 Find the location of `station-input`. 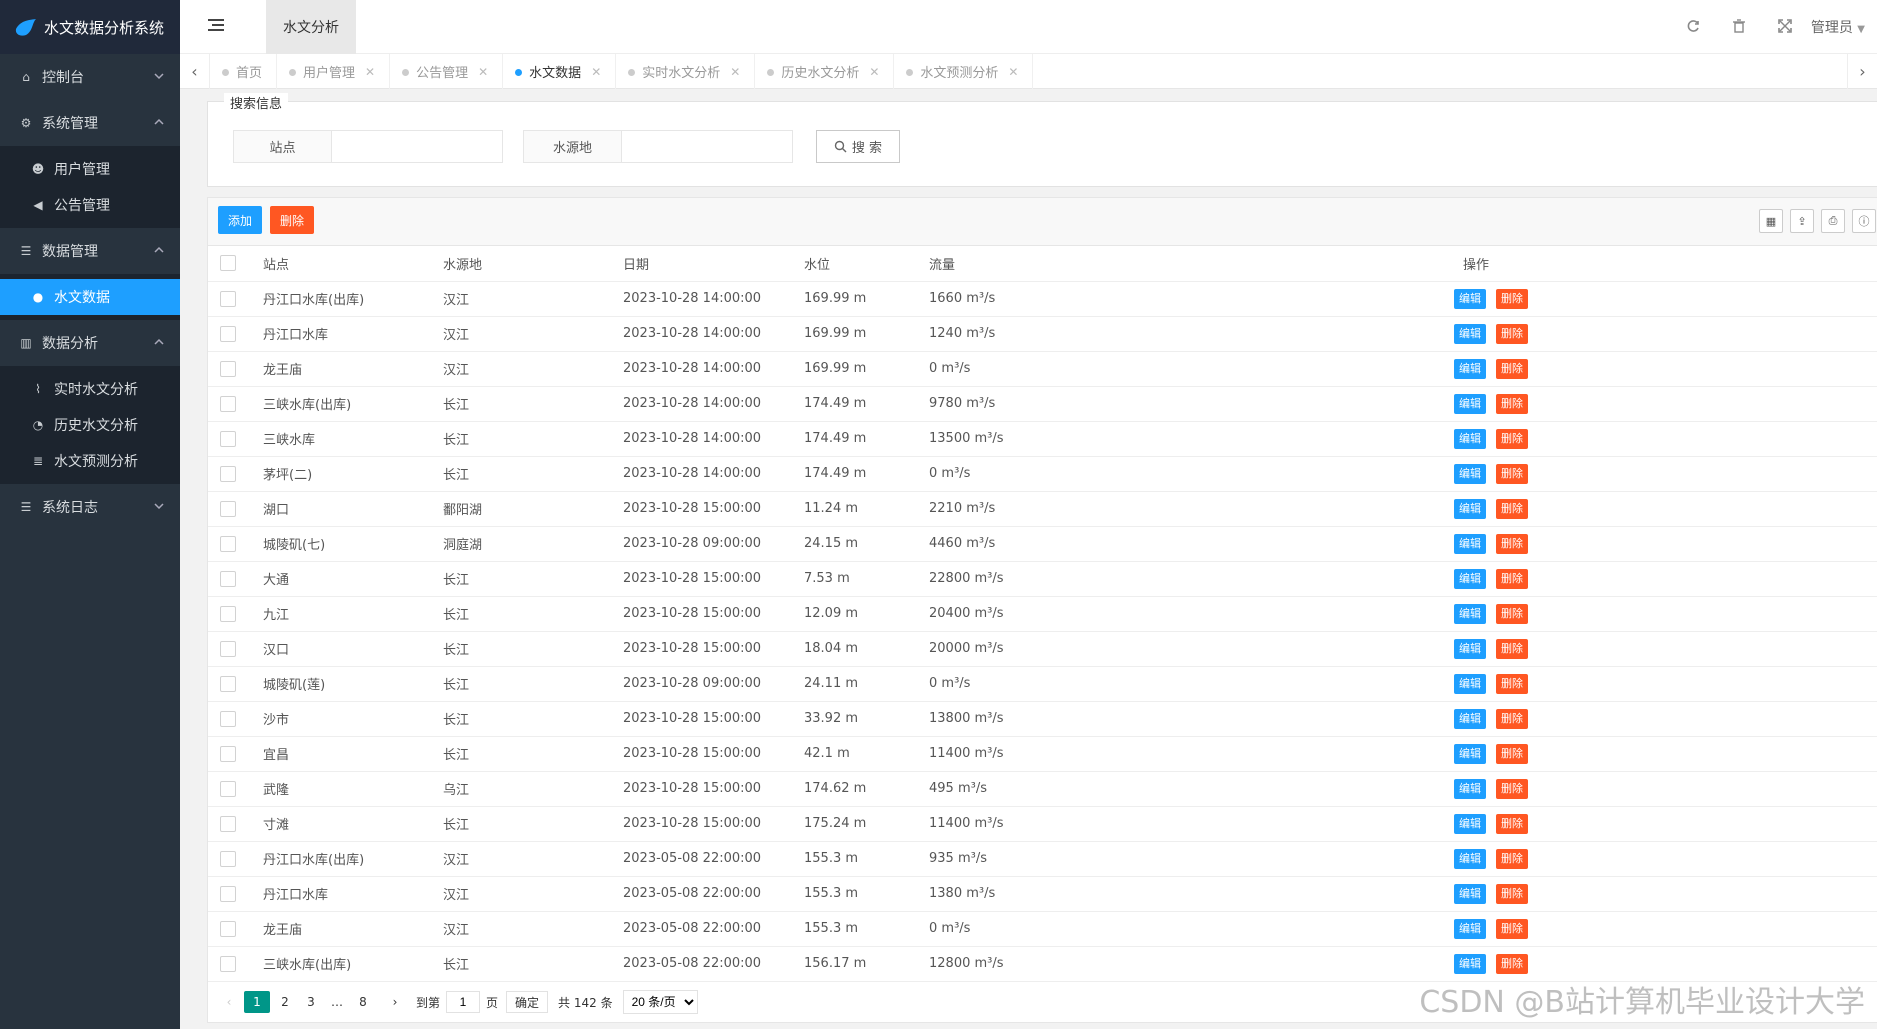

station-input is located at coordinates (417, 146).